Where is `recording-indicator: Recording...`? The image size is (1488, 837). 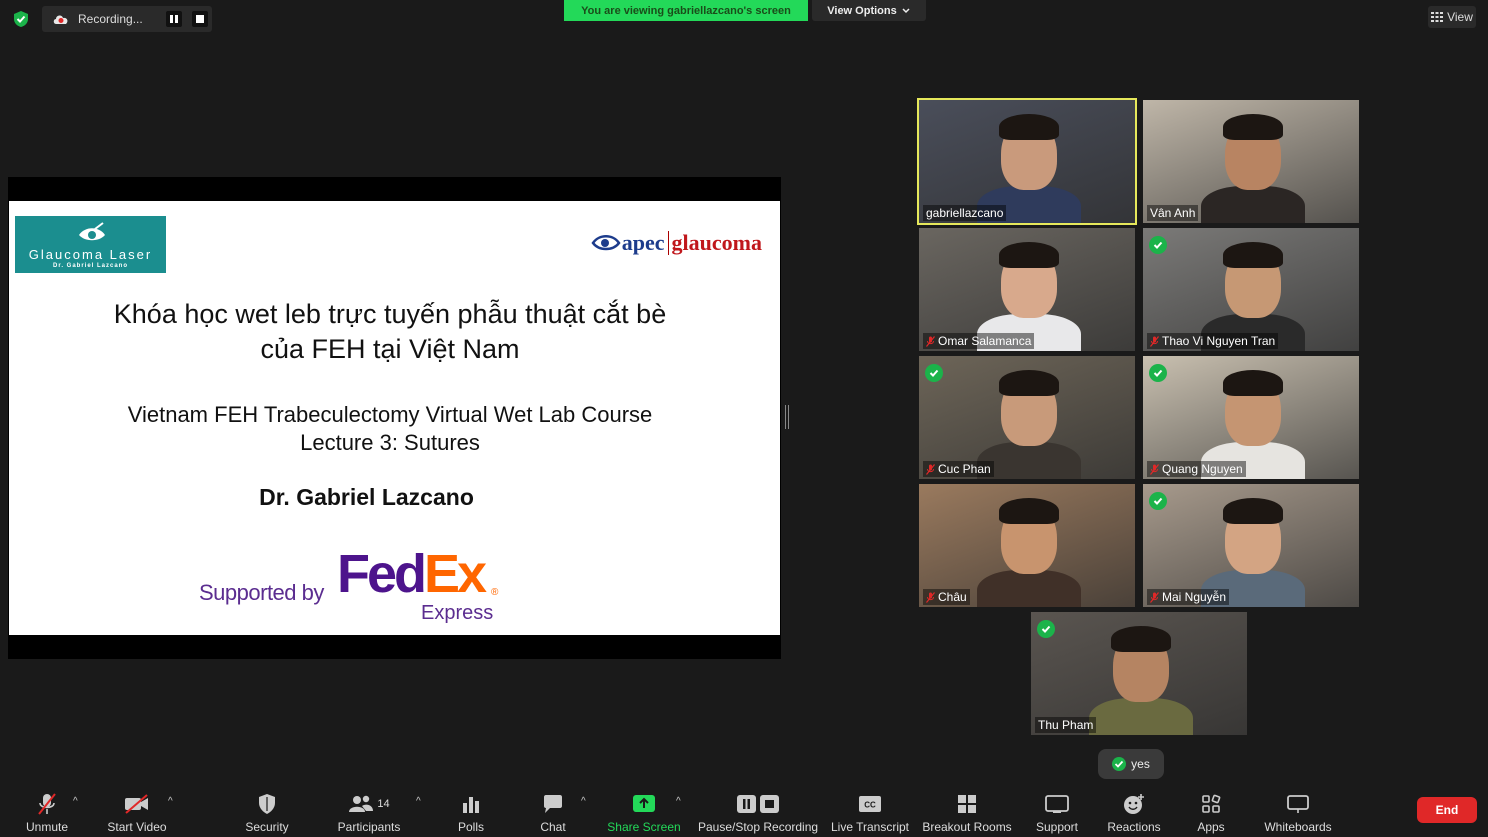 recording-indicator: Recording... is located at coordinates (127, 19).